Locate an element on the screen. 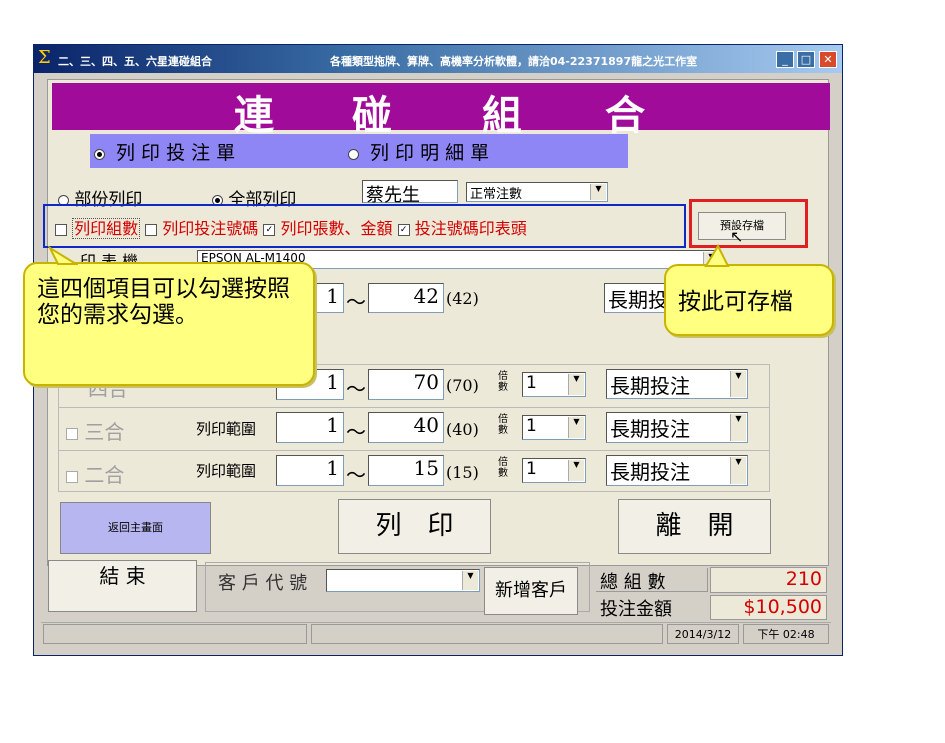 This screenshot has height=743, width=945. status-time: 下午 02:48 is located at coordinates (786, 634).